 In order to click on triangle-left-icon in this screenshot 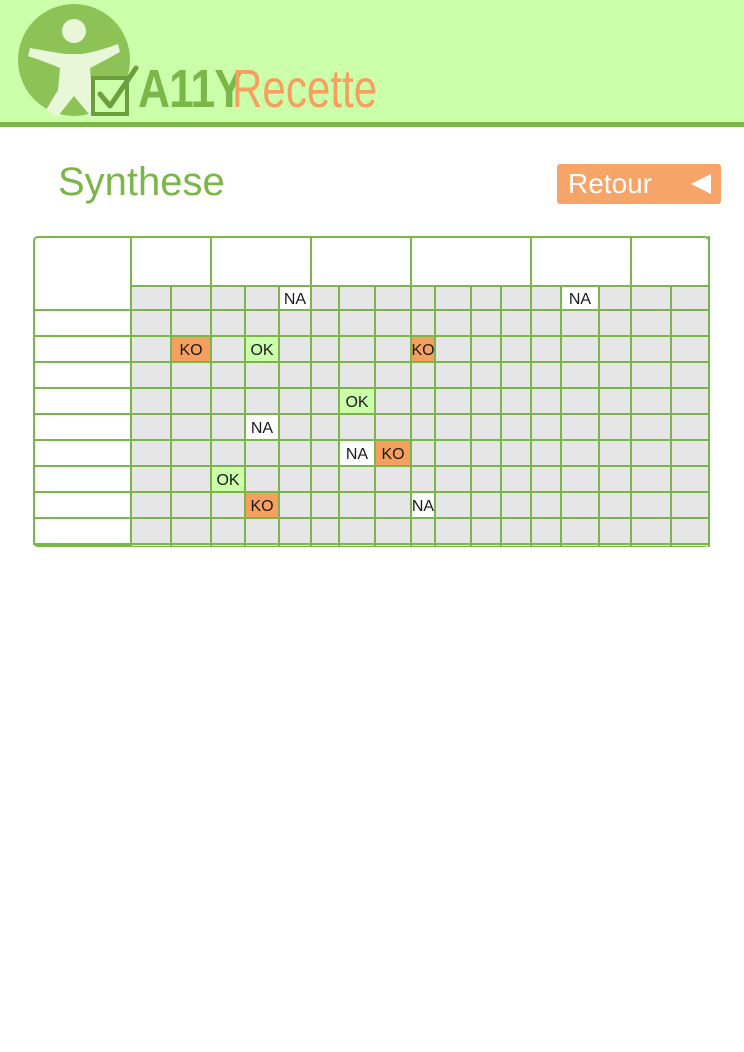, I will do `click(701, 184)`.